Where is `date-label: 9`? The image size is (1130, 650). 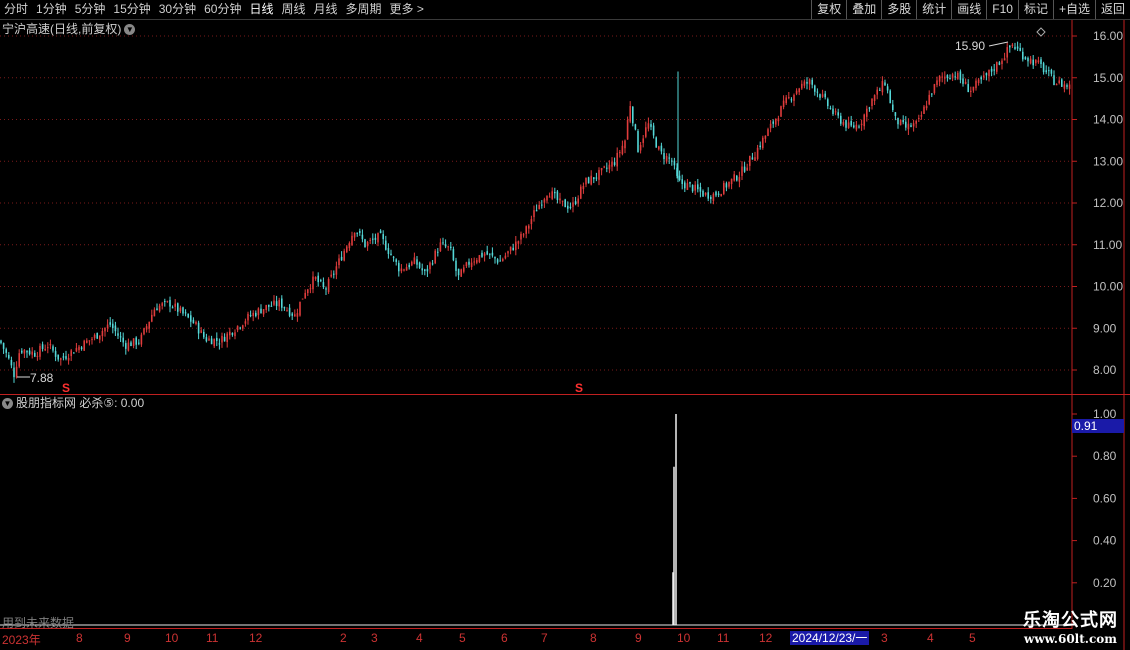
date-label: 9 is located at coordinates (127, 638).